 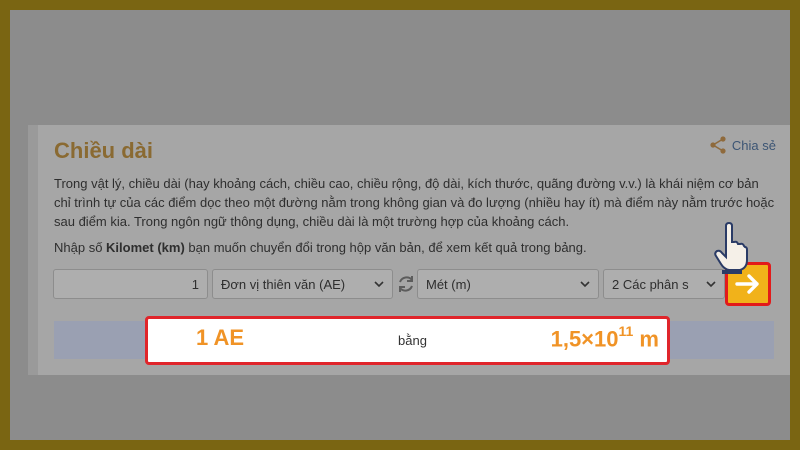 I want to click on value-input-text: 1, so click(x=195, y=284).